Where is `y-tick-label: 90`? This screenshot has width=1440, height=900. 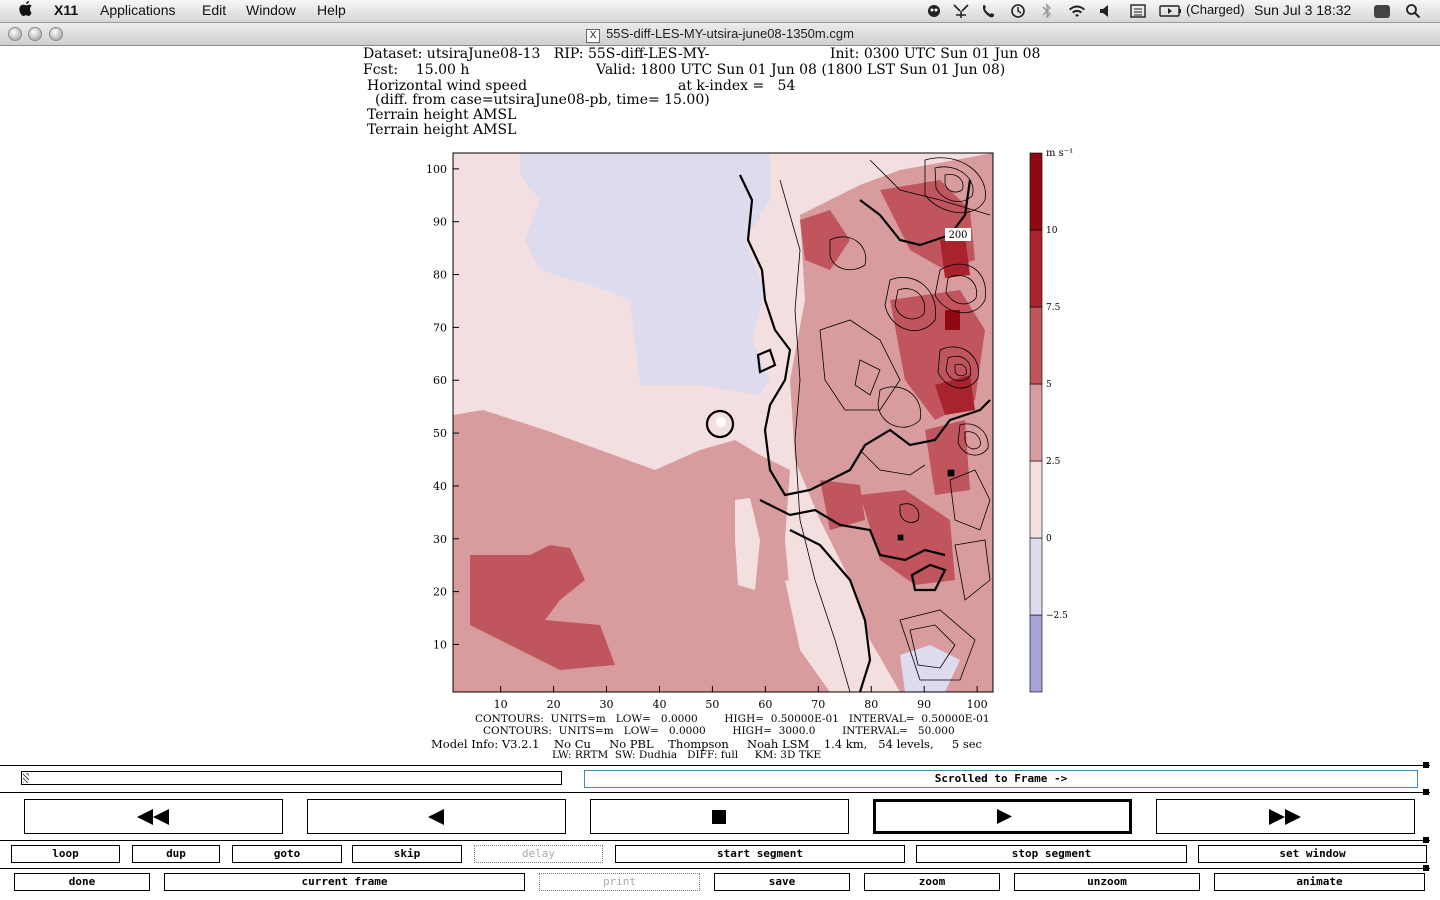 y-tick-label: 90 is located at coordinates (440, 222).